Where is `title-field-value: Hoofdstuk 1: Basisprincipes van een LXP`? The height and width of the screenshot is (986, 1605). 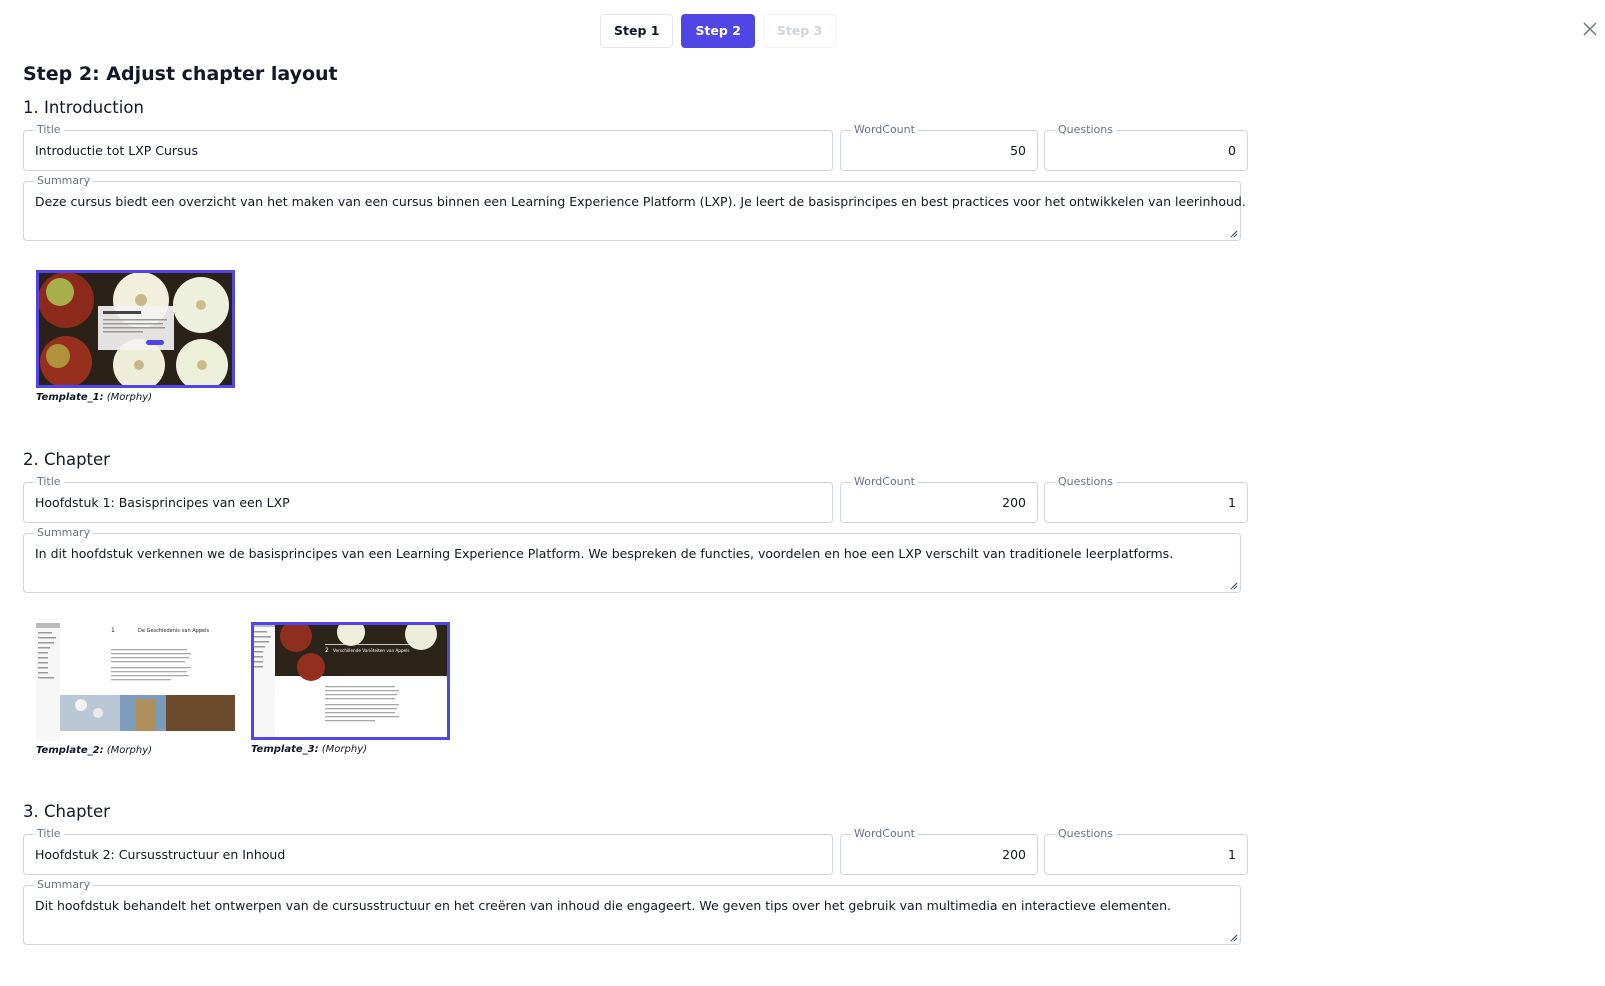 title-field-value: Hoofdstuk 1: Basisprincipes van een LXP is located at coordinates (162, 502).